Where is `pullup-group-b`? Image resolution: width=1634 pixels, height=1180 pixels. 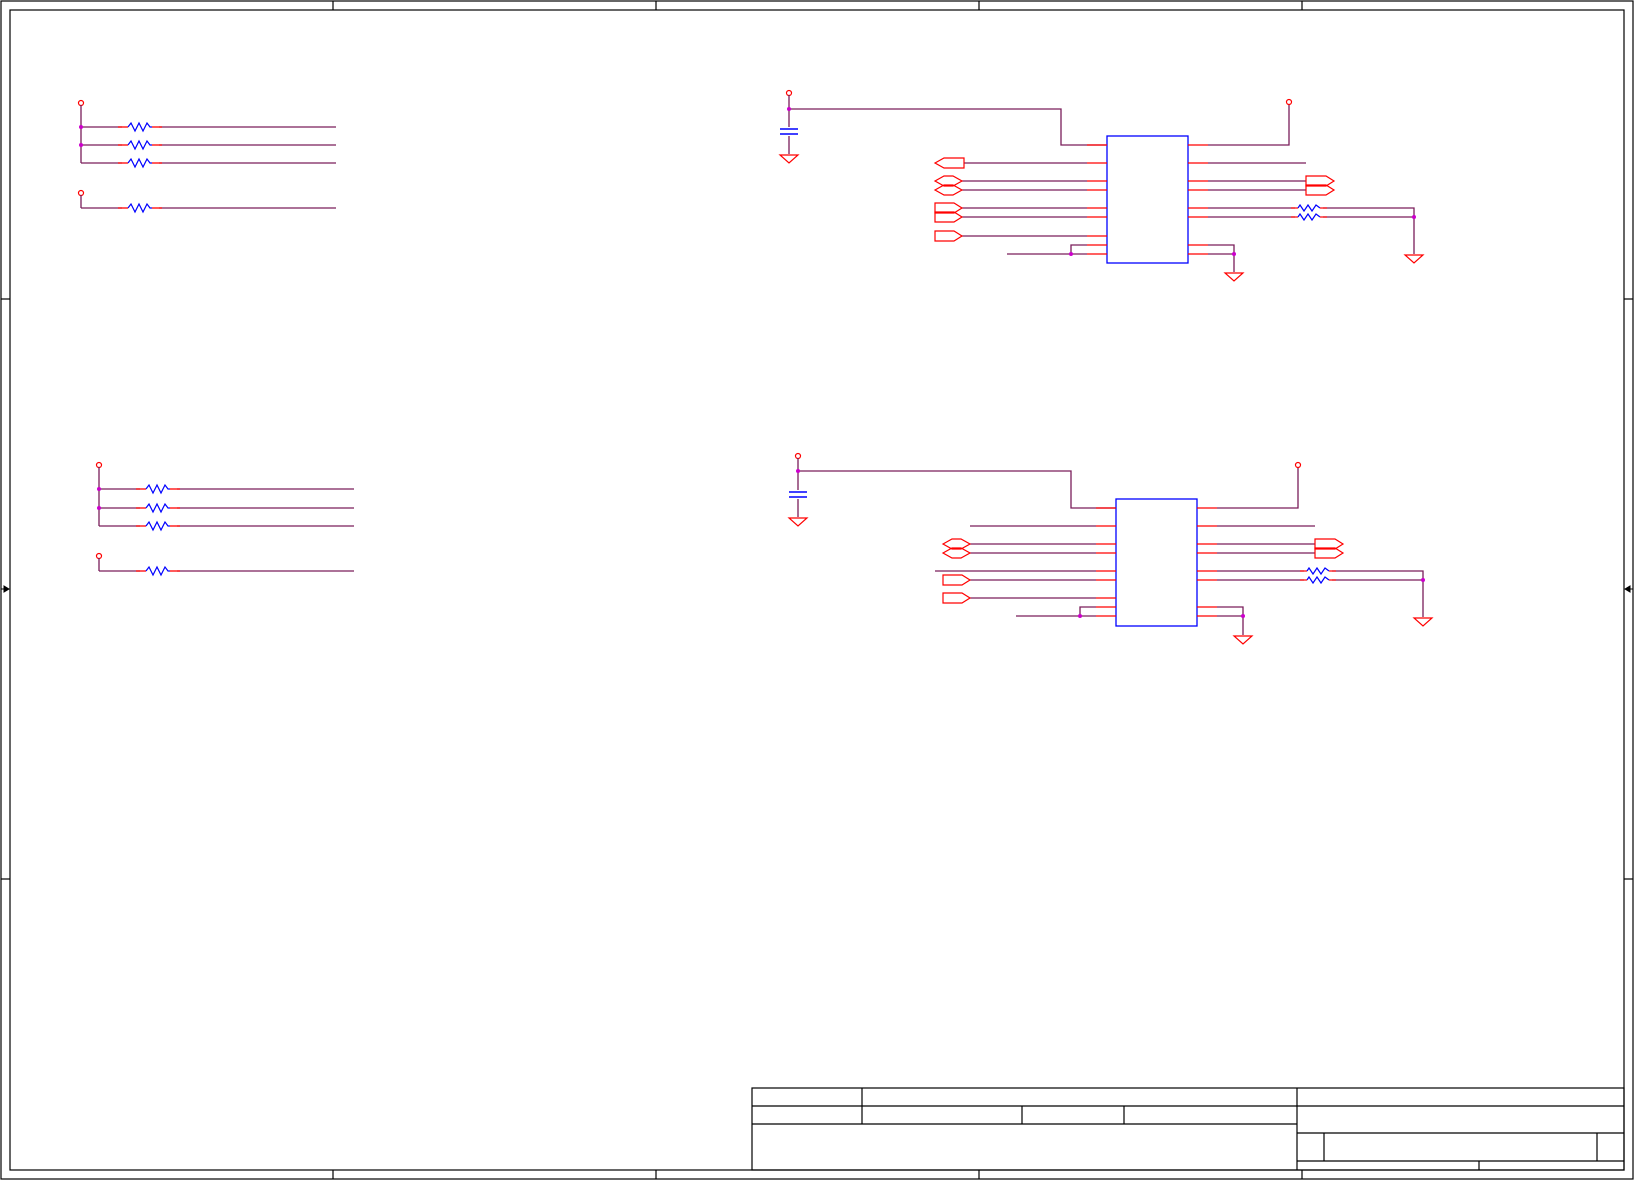
pullup-group-b is located at coordinates (224, 519).